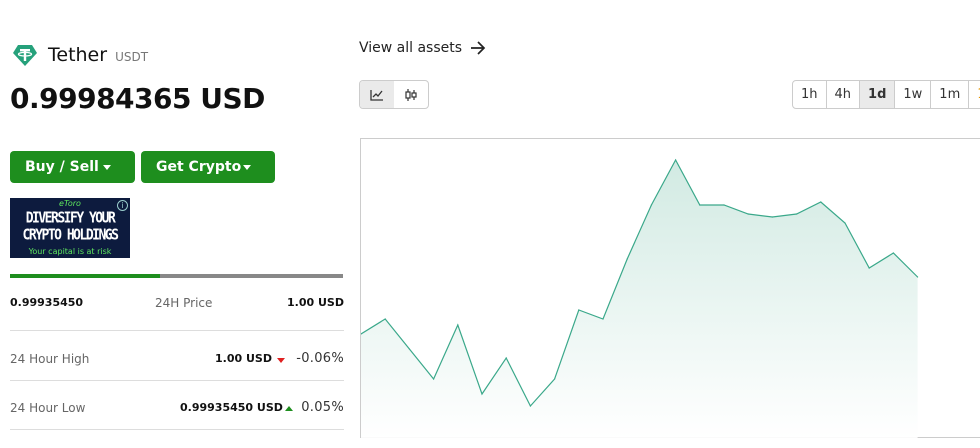 Image resolution: width=980 pixels, height=448 pixels. Describe the element at coordinates (177, 361) in the screenshot. I see `high-24h-row: 24 Hour High 1.00 USD -0.06%` at that location.